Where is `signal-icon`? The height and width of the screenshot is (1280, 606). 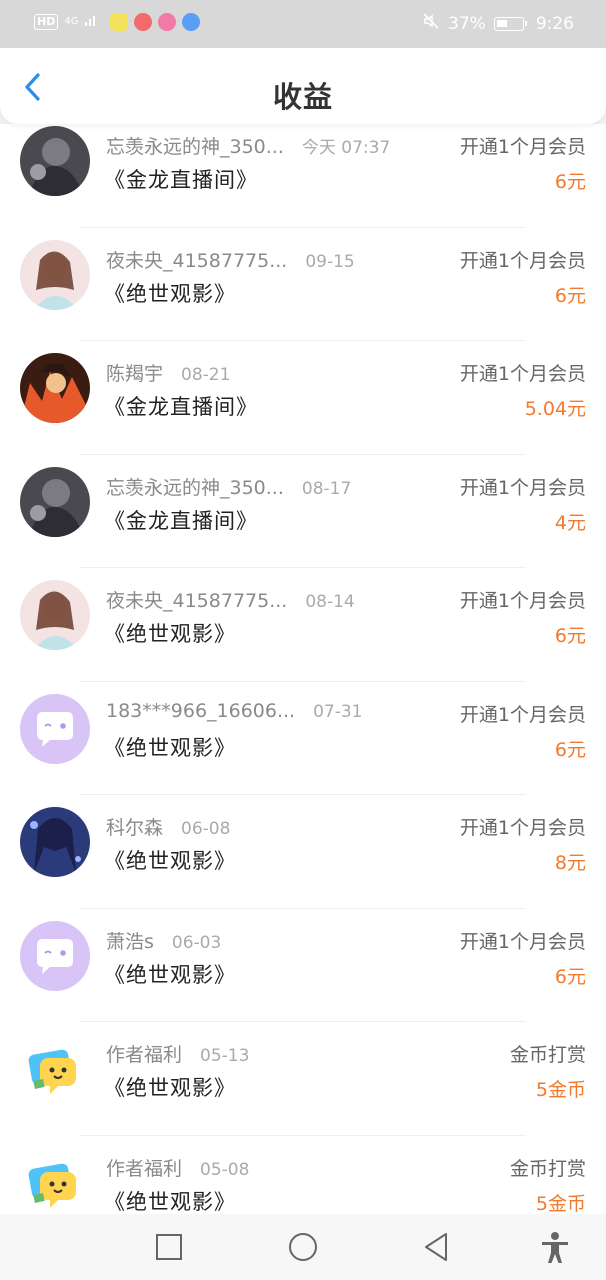 signal-icon is located at coordinates (91, 22).